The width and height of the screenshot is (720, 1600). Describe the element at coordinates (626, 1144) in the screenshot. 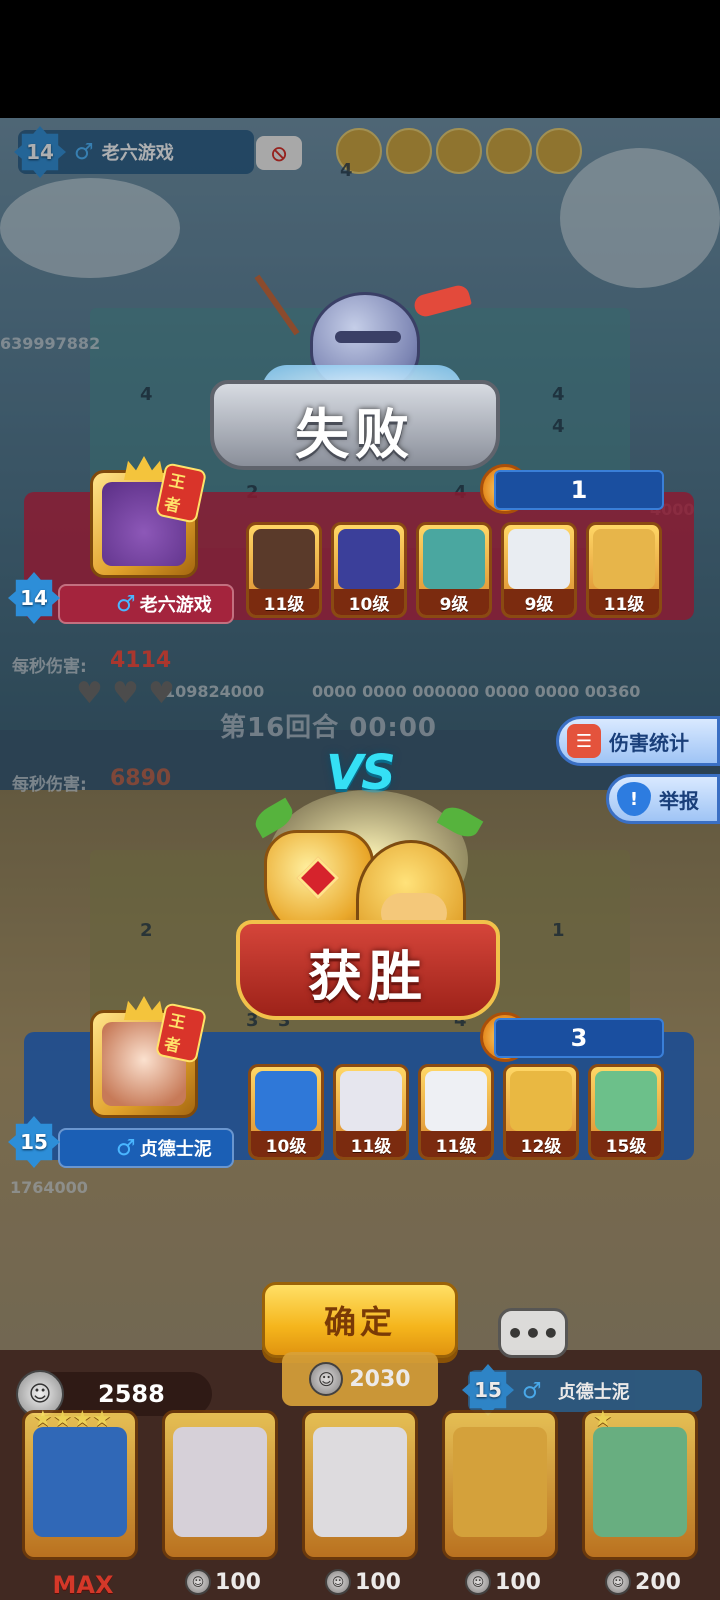

I see `hero-level: 15级` at that location.